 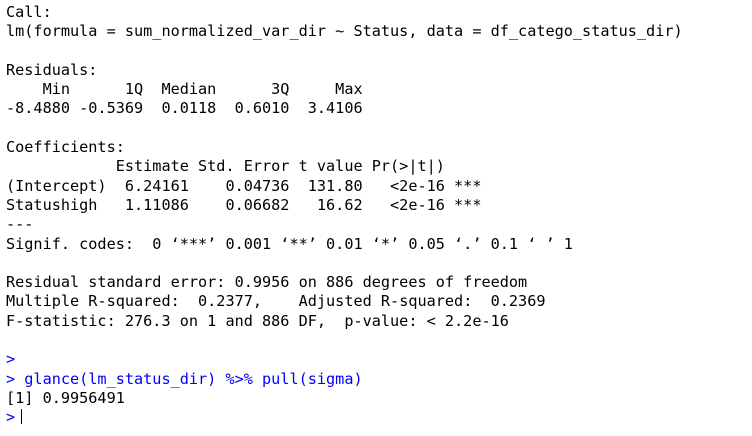 I want to click on console-command: > glance(lm_status_dir) %>% pull(sigma), so click(x=184, y=378).